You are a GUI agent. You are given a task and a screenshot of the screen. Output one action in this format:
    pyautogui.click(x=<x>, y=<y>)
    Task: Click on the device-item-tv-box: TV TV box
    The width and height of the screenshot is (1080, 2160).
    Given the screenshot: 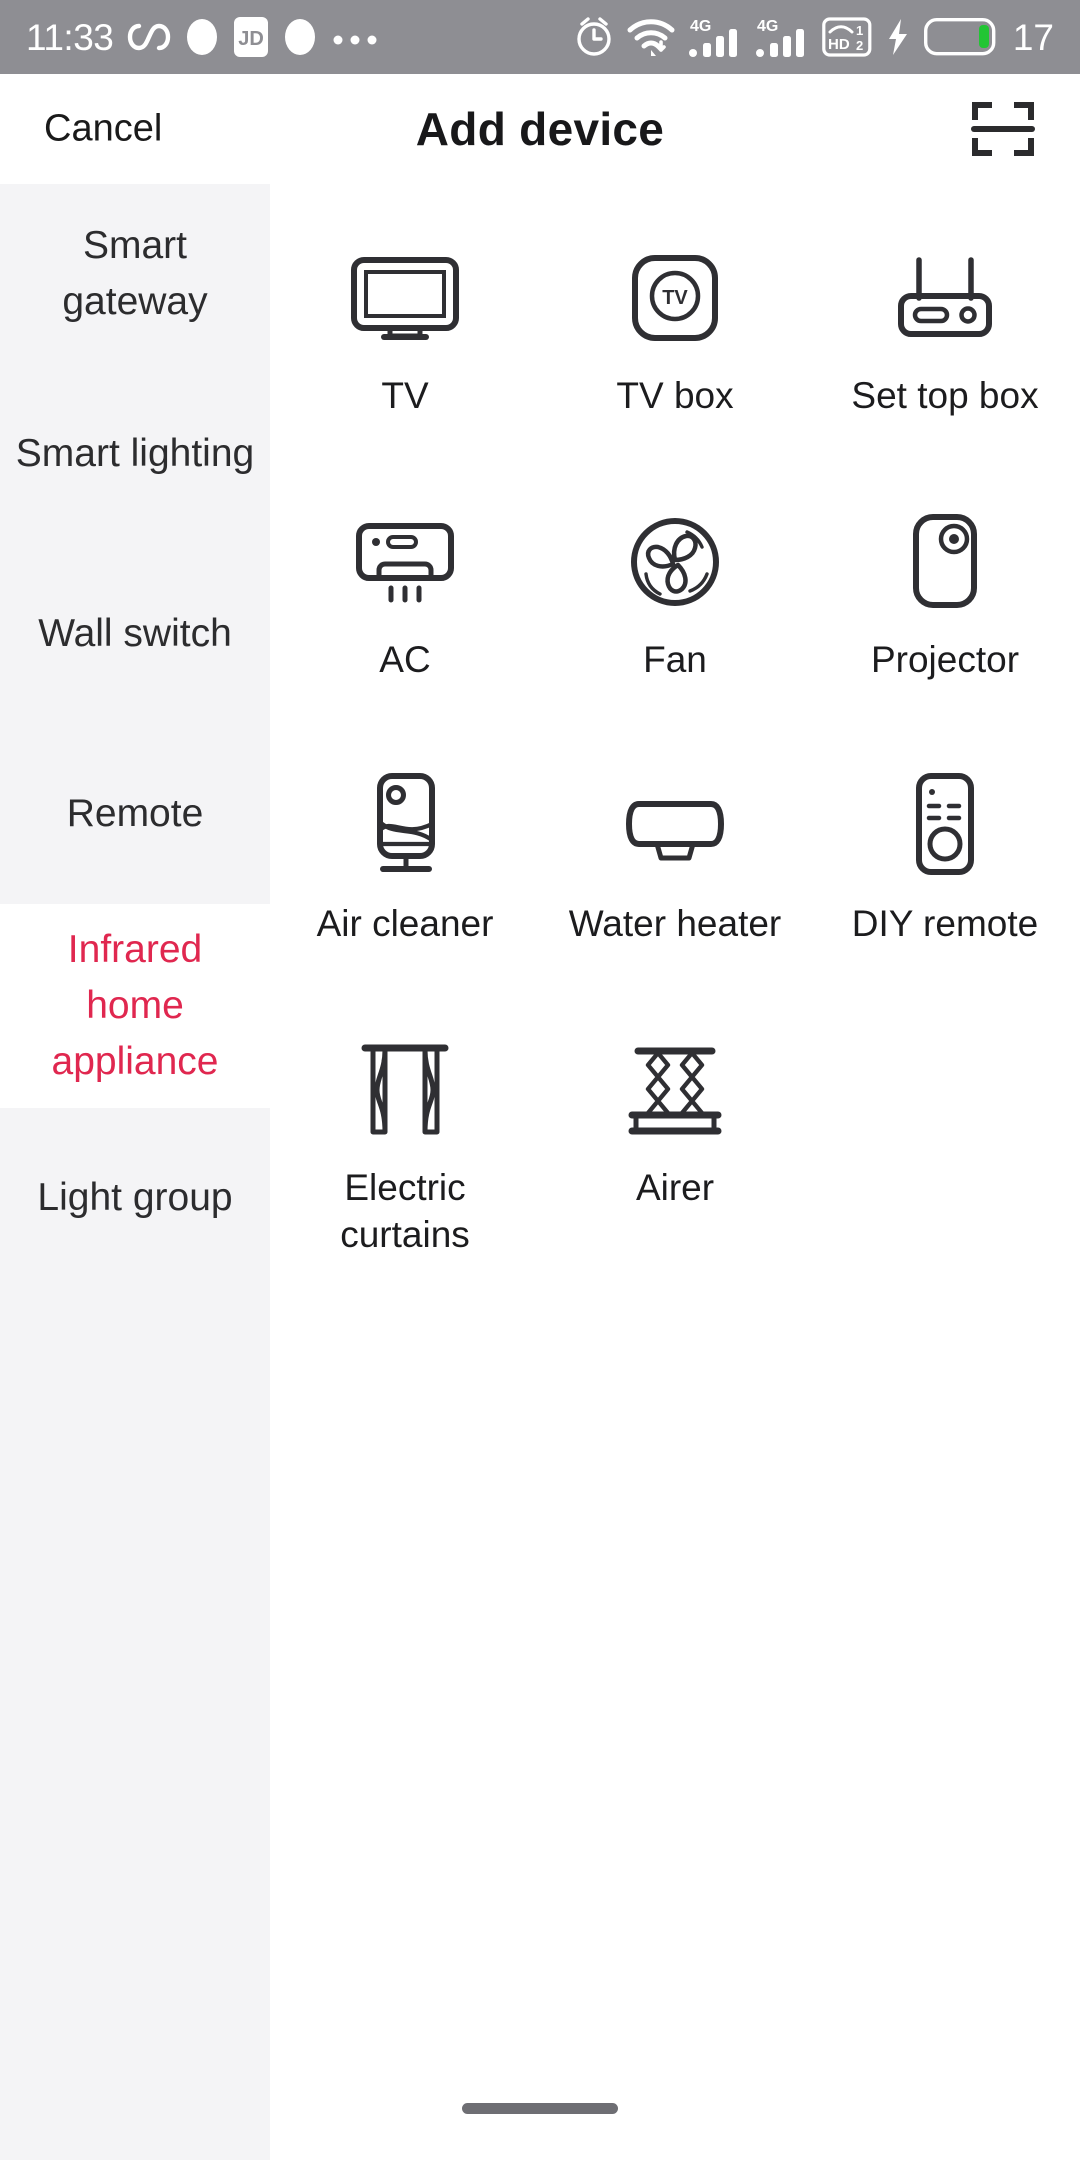 What is the action you would take?
    pyautogui.click(x=675, y=340)
    